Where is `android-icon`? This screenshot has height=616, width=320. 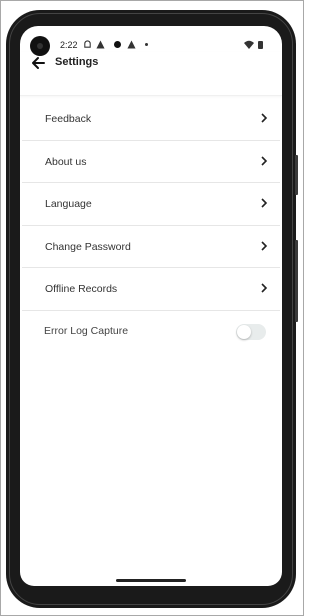 android-icon is located at coordinates (87, 46).